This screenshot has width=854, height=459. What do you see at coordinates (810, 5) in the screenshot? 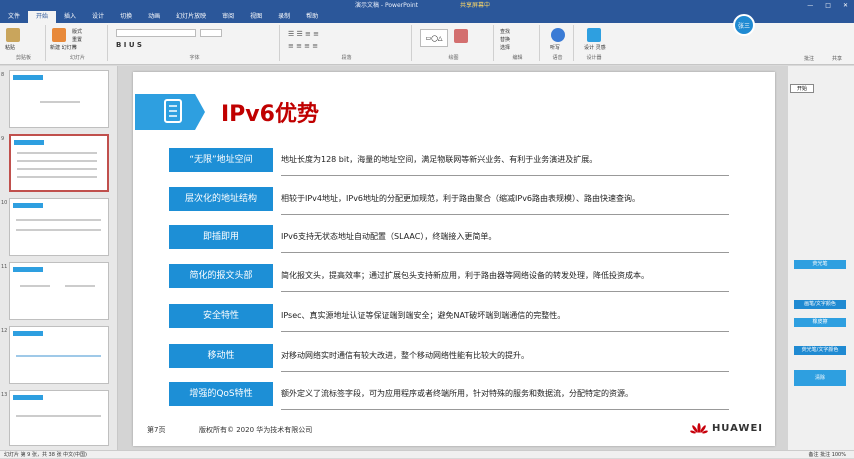
I see `minimize-icon: —` at bounding box center [810, 5].